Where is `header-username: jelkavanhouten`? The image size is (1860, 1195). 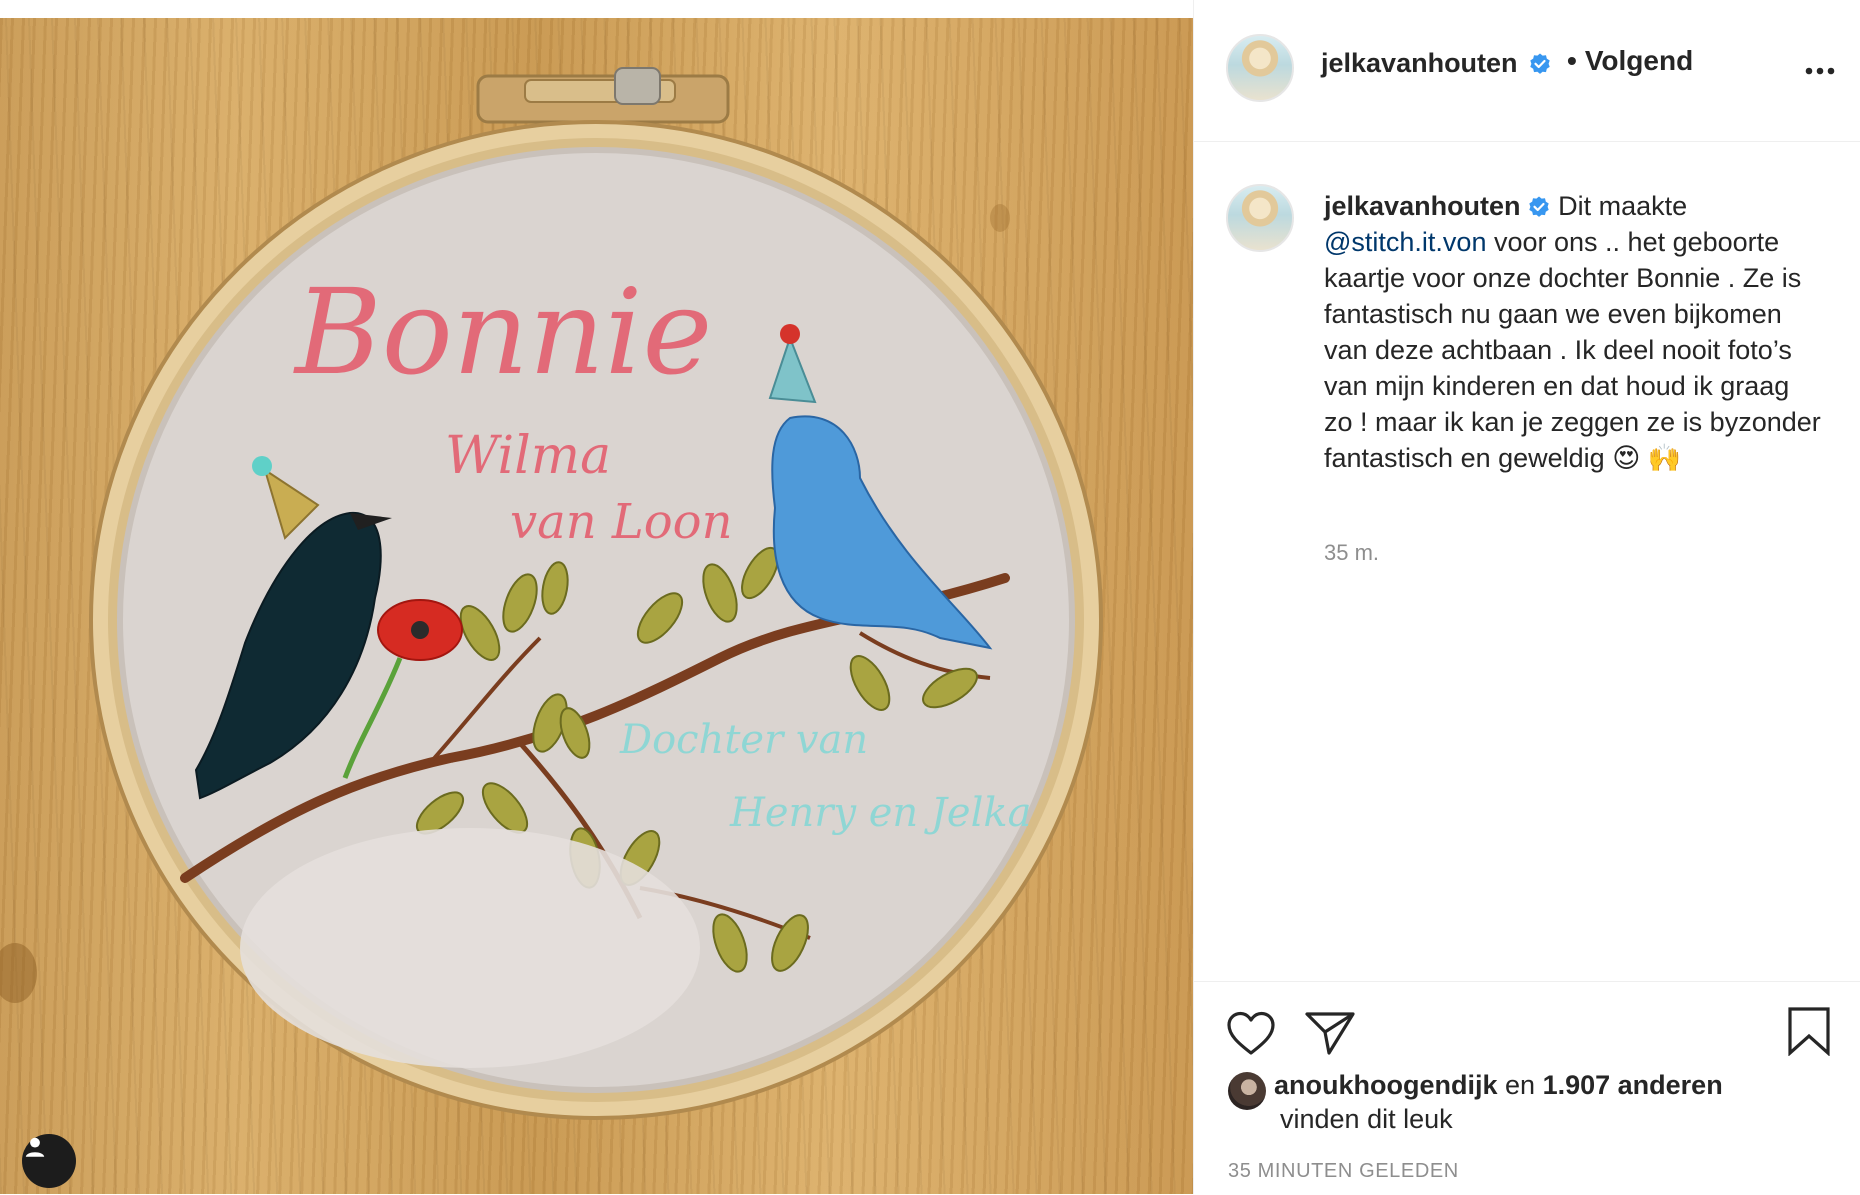
header-username: jelkavanhouten is located at coordinates (1419, 63).